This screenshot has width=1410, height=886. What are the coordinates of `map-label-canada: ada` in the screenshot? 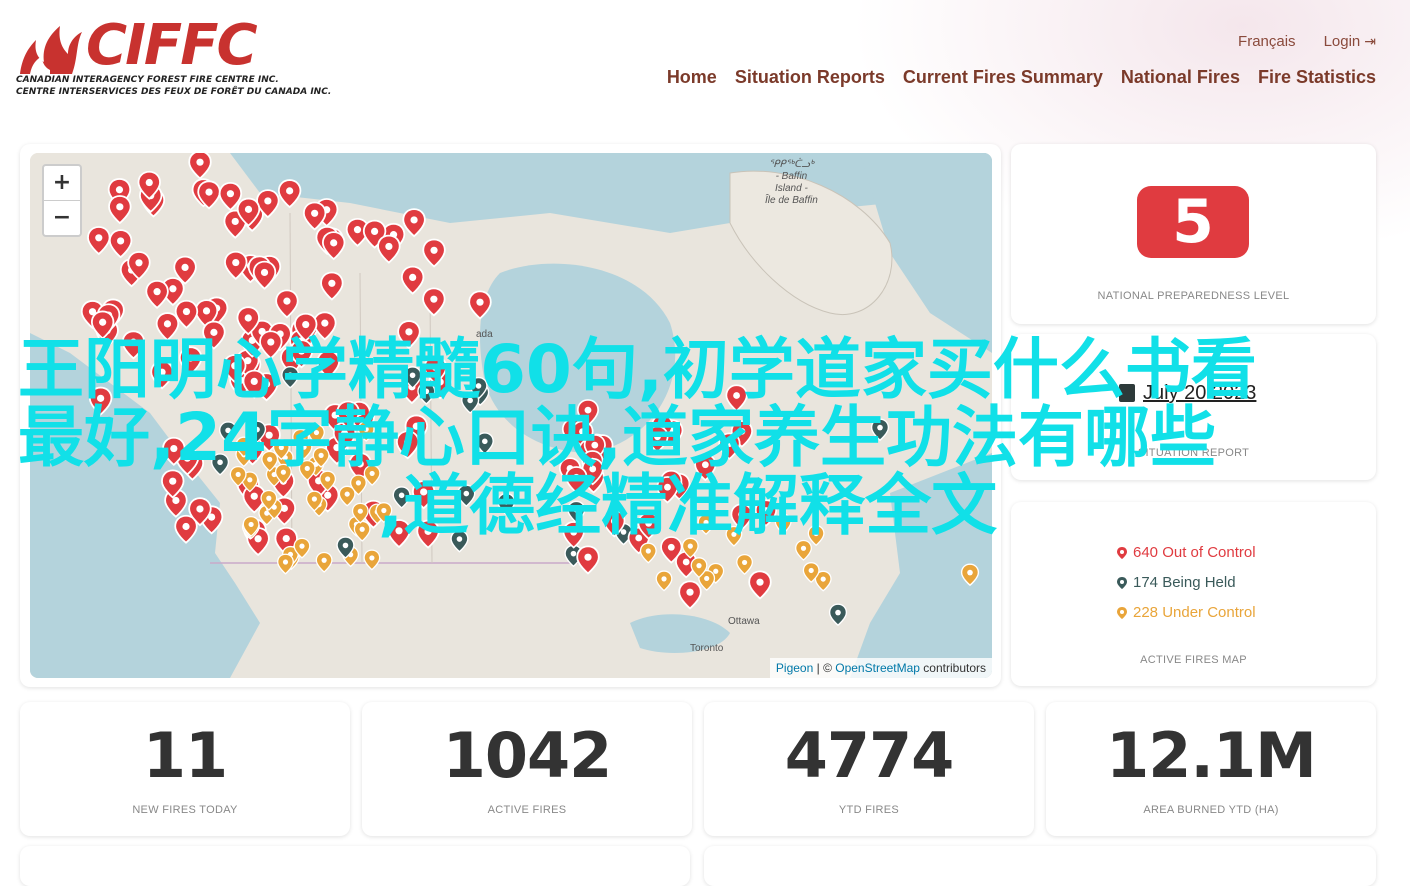 It's located at (484, 334).